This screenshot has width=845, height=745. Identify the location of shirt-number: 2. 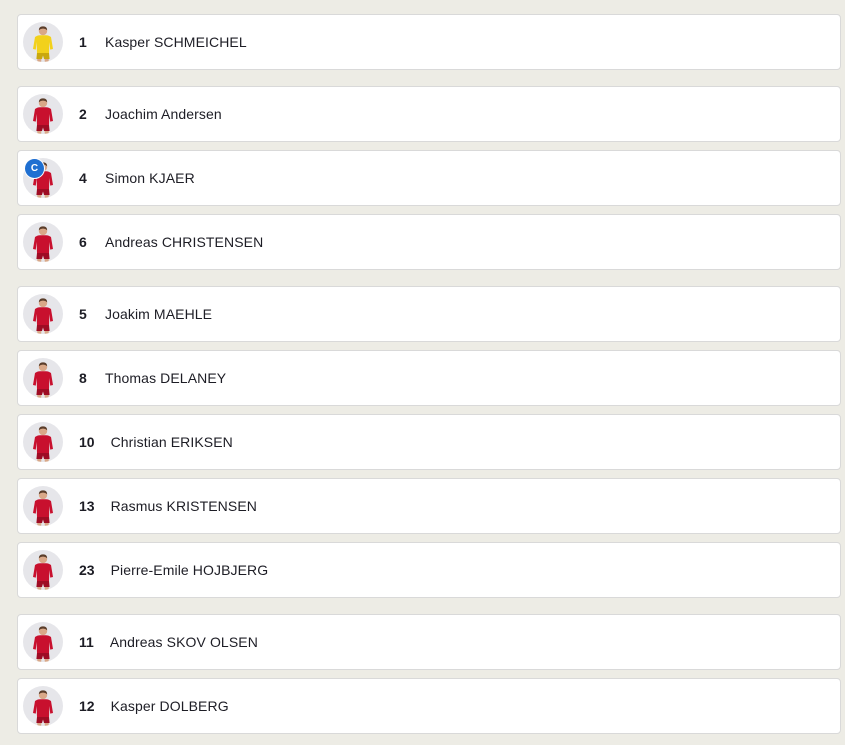
(83, 114).